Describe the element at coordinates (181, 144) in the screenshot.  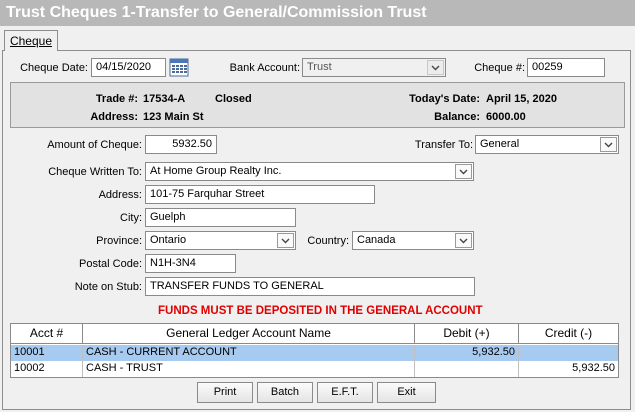
I see `amount-field: 5932.50` at that location.